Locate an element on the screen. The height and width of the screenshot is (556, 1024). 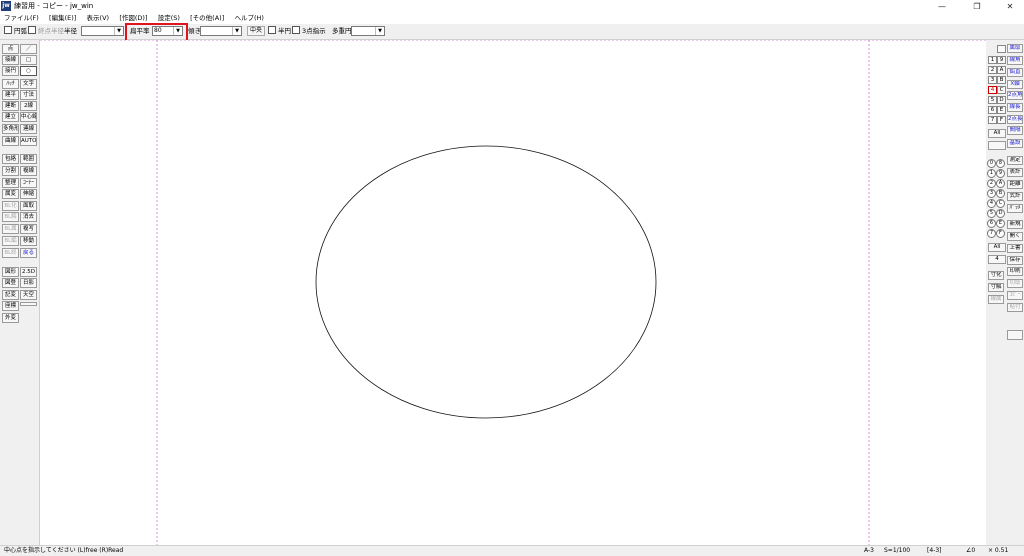
layer-group-button is located at coordinates (1001, 49).